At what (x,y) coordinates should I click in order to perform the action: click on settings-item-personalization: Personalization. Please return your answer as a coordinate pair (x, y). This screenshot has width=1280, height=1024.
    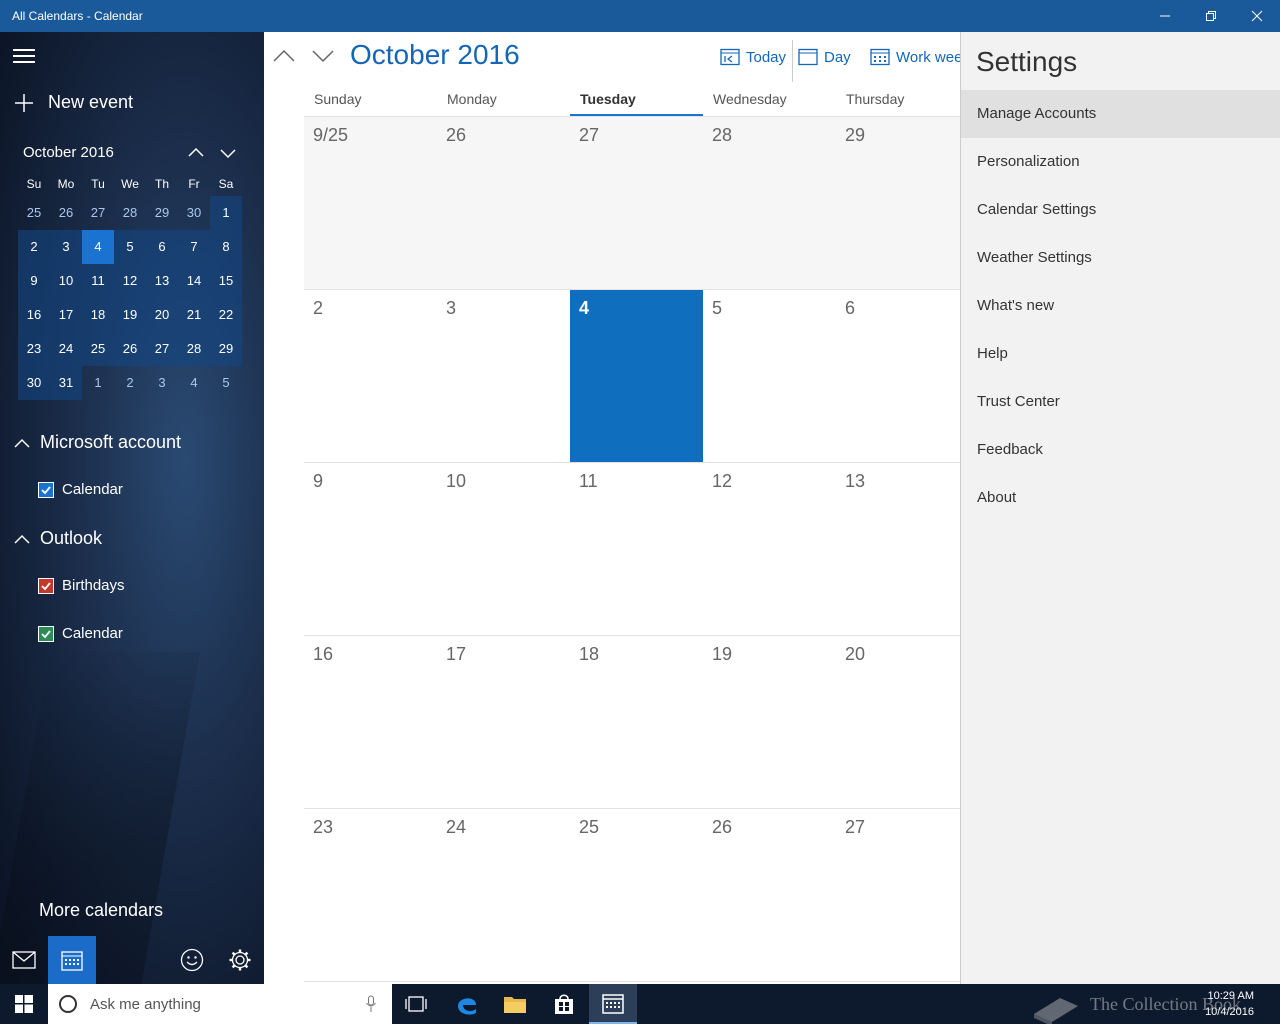
    Looking at the image, I should click on (1120, 162).